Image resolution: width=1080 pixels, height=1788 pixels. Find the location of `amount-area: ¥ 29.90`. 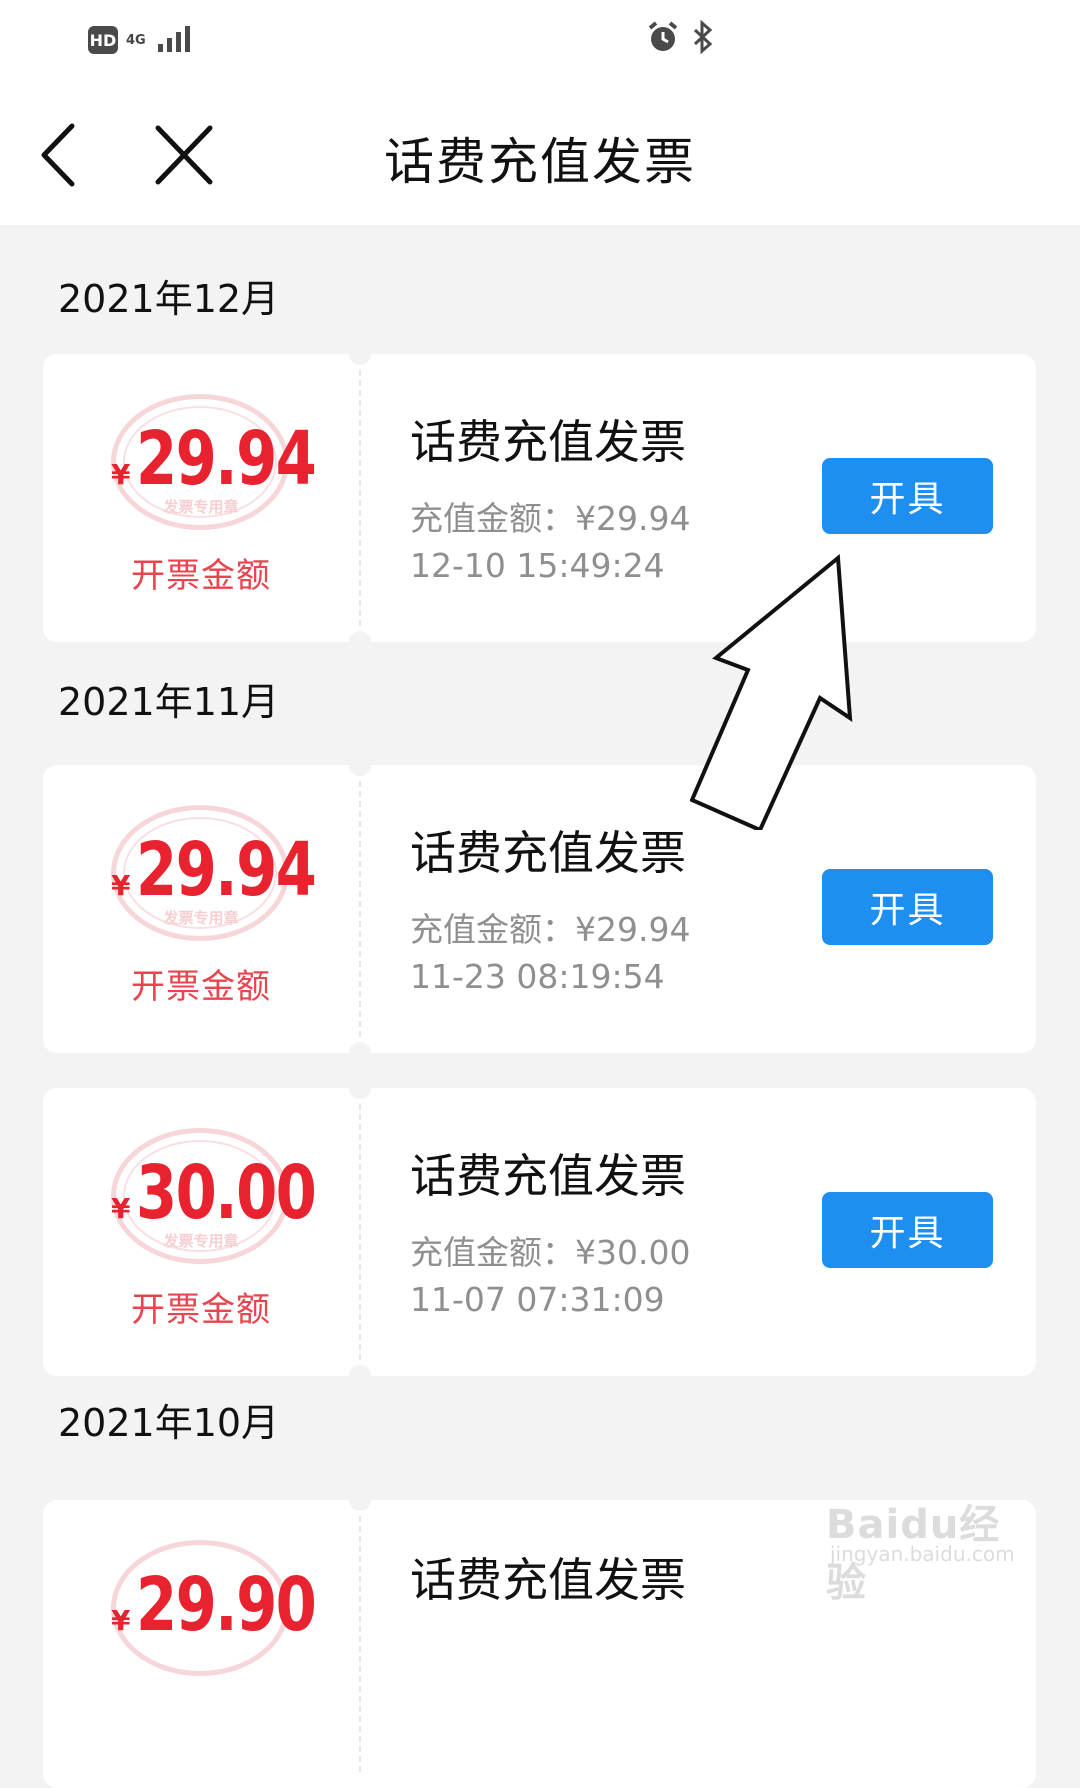

amount-area: ¥ 29.90 is located at coordinates (201, 1644).